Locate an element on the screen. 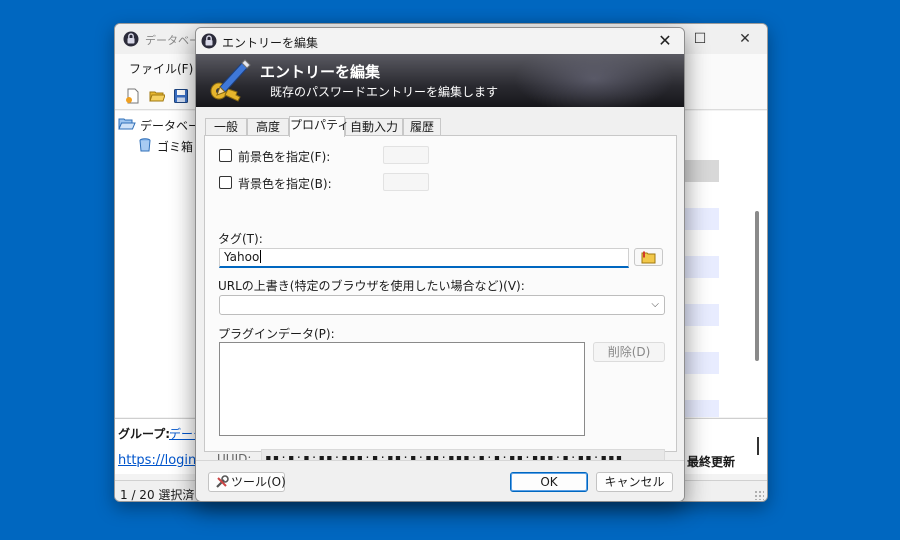 The height and width of the screenshot is (540, 900). dialog-title-bar: エントリーを編集 ✕ is located at coordinates (440, 41).